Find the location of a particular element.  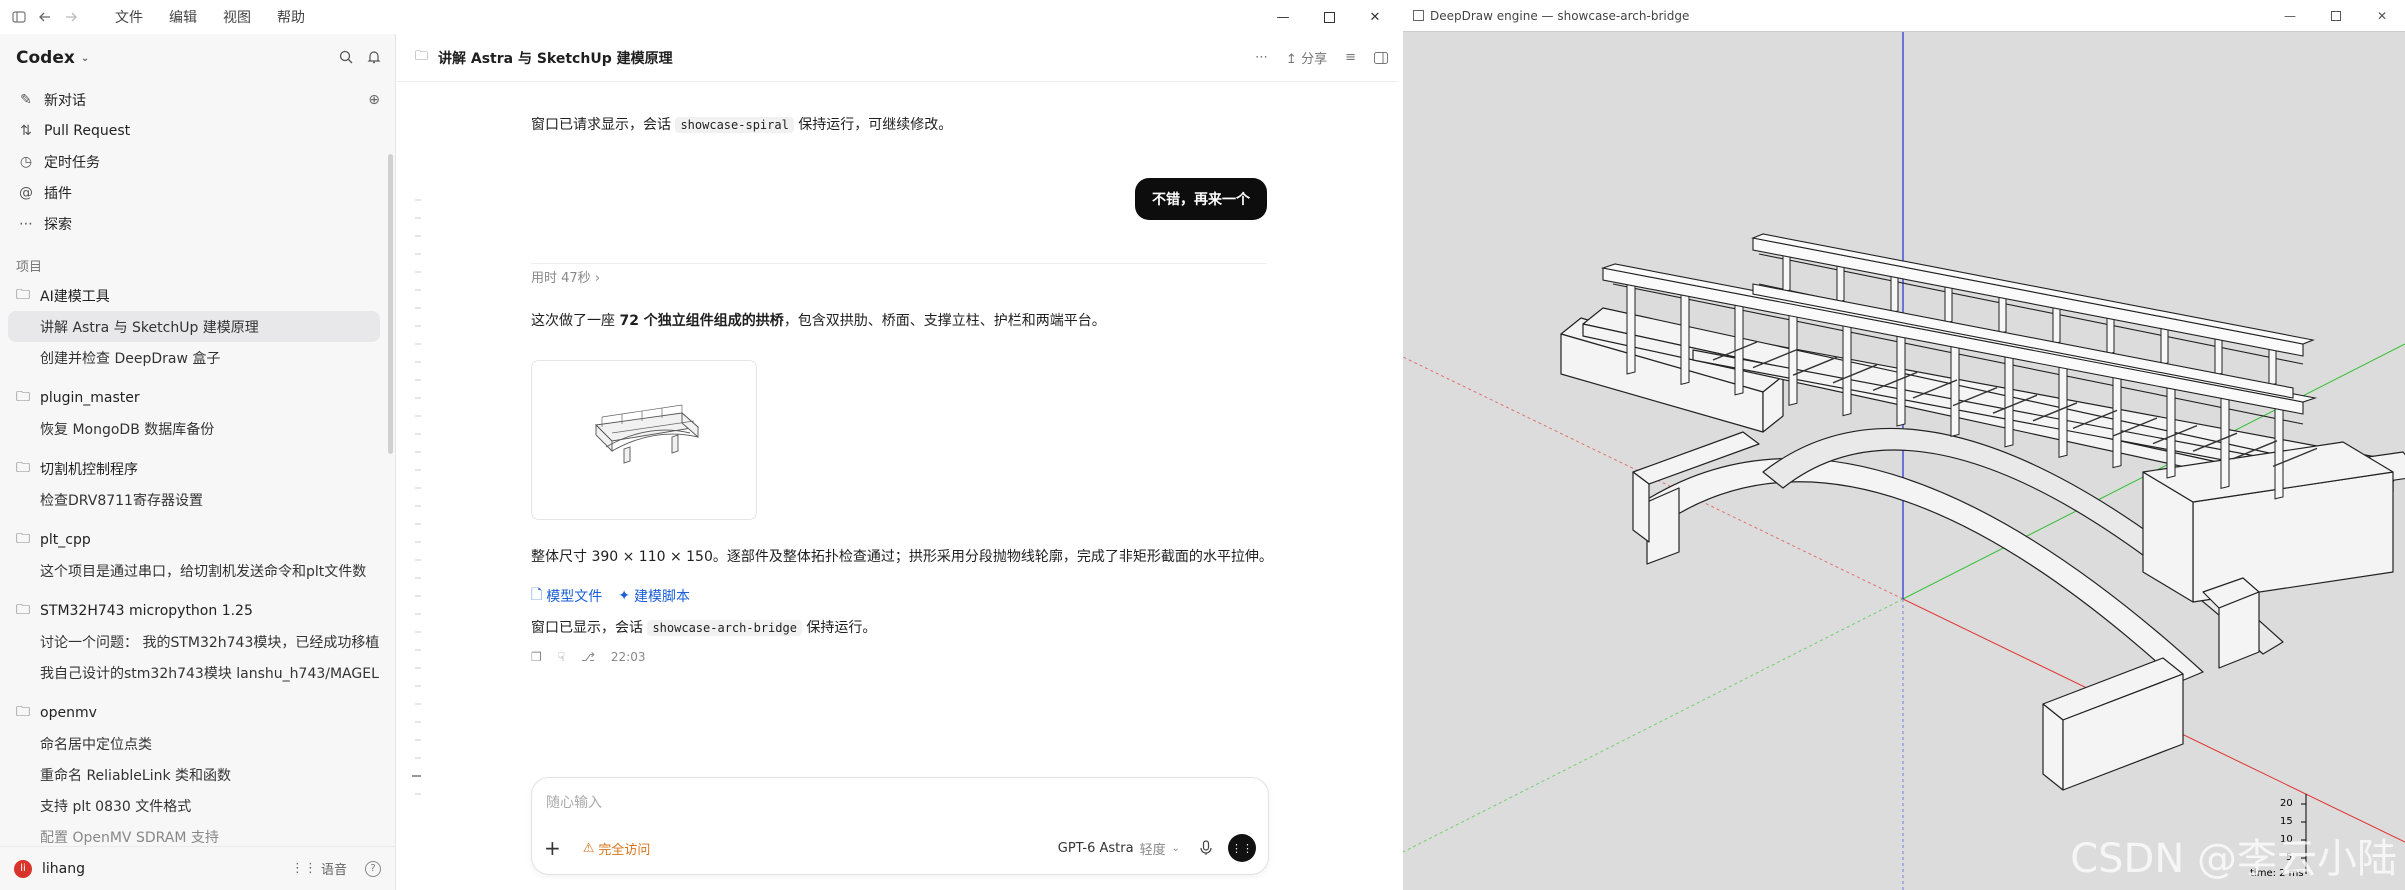

copy-icon: ❐ is located at coordinates (536, 657).